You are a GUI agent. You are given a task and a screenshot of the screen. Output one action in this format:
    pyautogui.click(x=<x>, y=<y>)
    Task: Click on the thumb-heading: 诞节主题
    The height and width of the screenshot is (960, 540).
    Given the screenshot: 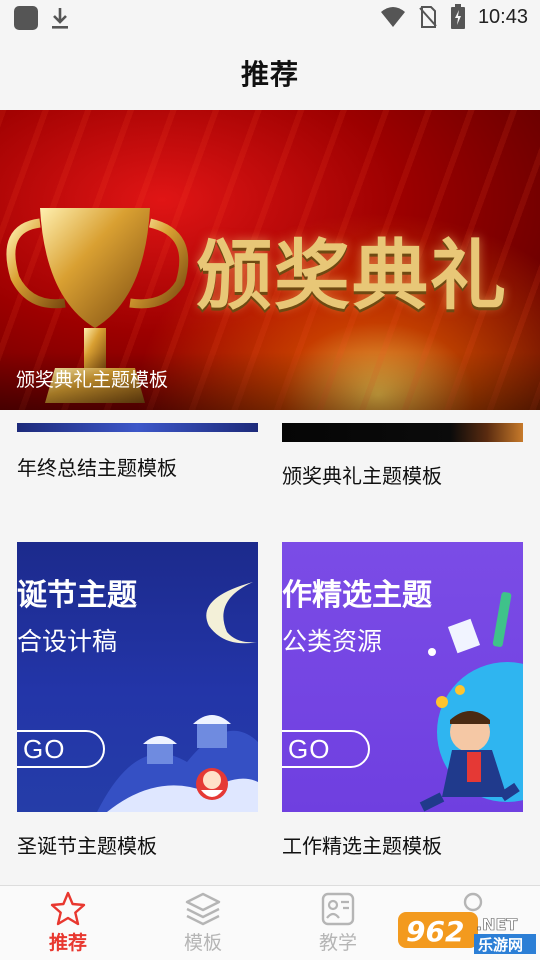 What is the action you would take?
    pyautogui.click(x=77, y=595)
    